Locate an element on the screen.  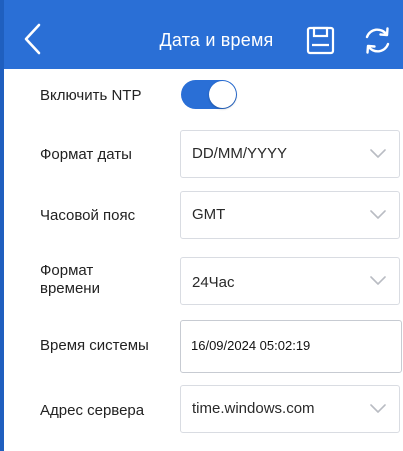
date-format-label: Формат даты is located at coordinates (86, 154).